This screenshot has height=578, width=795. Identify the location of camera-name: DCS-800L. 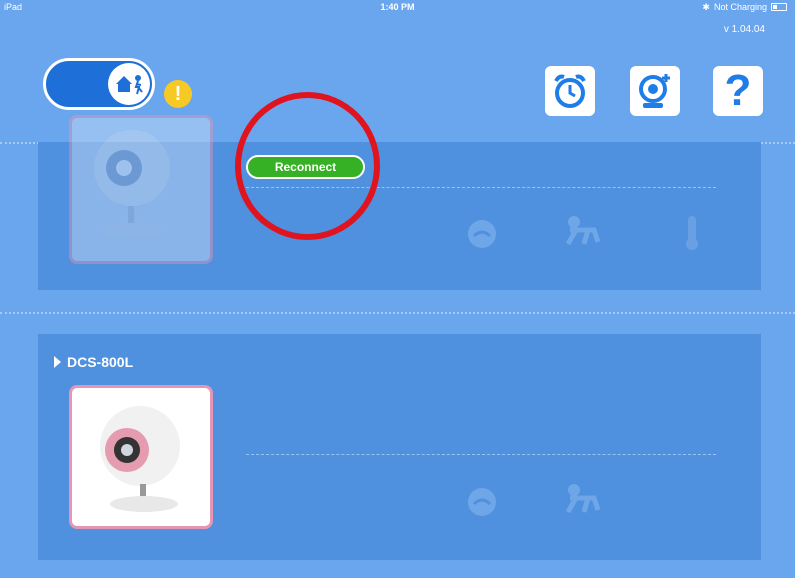
(100, 362).